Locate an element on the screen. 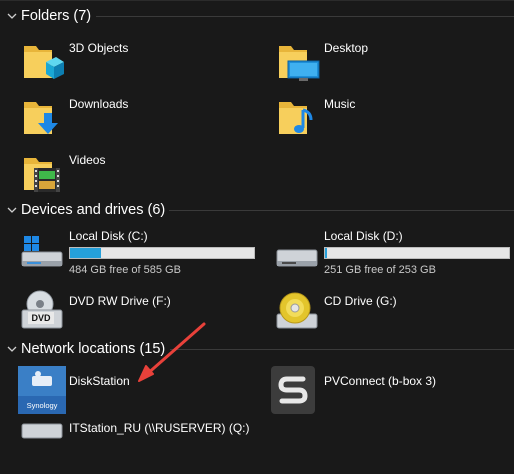 The width and height of the screenshot is (514, 474). folder-name: Music is located at coordinates (340, 104).